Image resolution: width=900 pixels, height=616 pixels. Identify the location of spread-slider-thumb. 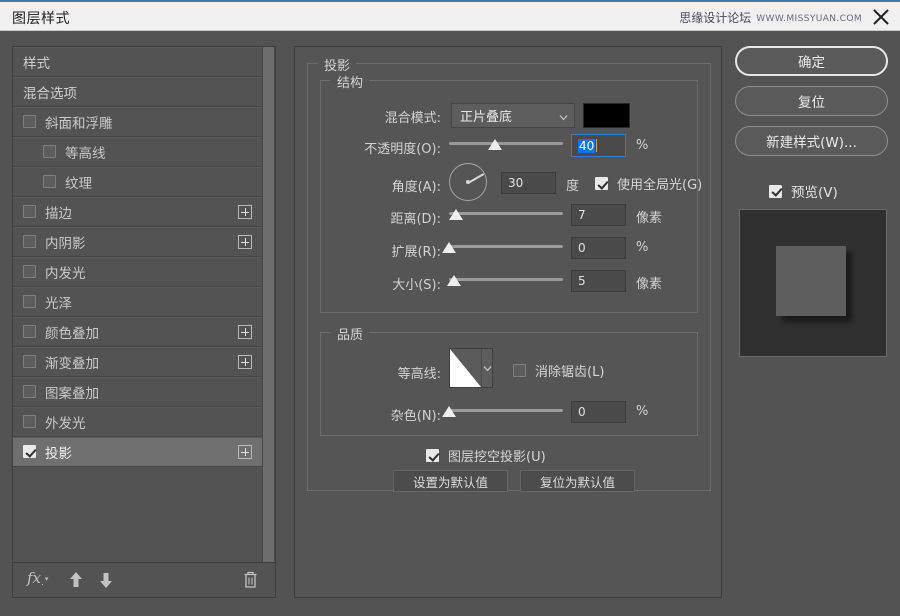
(449, 247).